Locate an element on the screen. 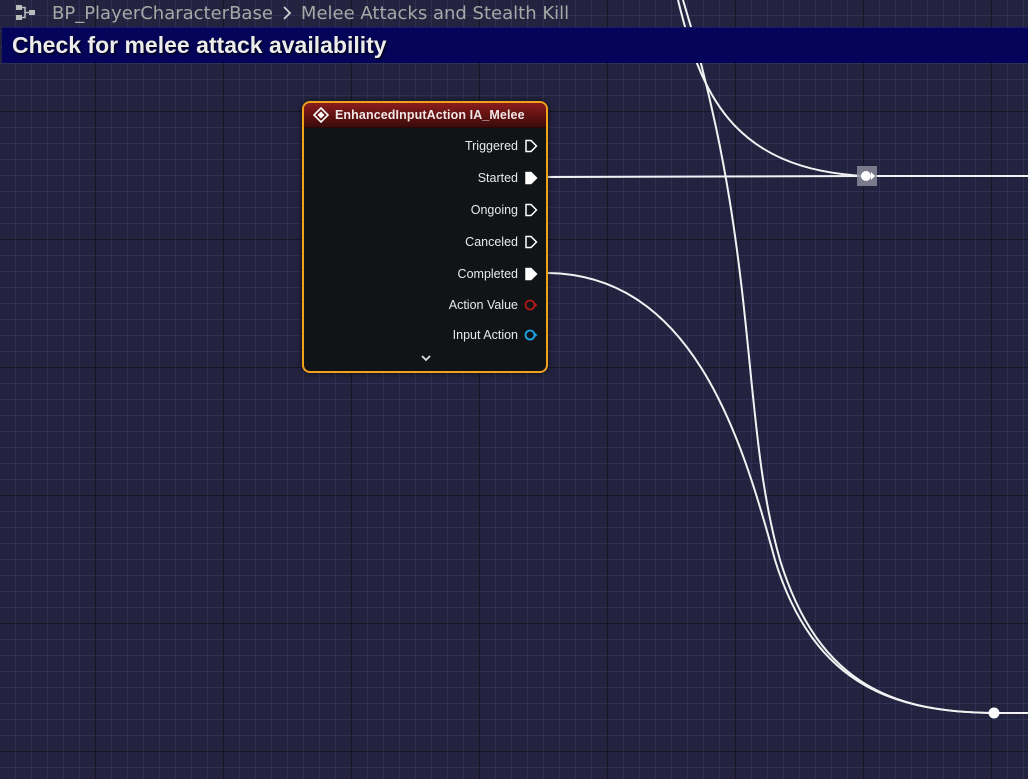 The image size is (1028, 779). pin-ongoing: Ongoing is located at coordinates (504, 210).